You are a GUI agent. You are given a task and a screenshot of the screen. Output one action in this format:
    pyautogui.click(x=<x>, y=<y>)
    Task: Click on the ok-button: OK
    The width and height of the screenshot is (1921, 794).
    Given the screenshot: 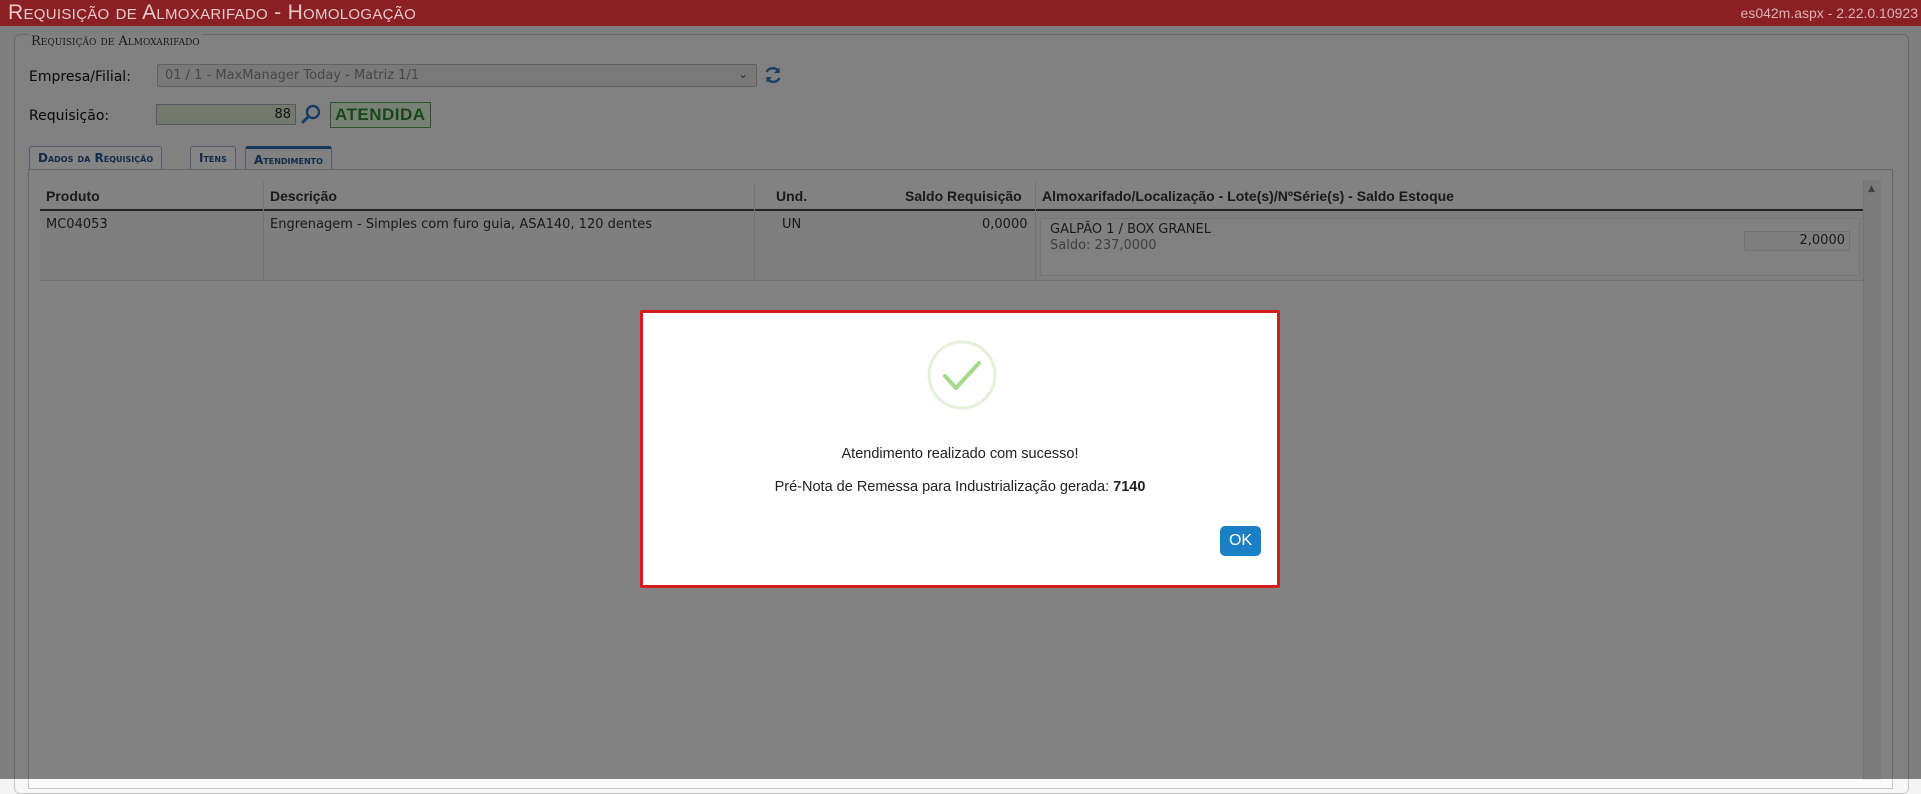 What is the action you would take?
    pyautogui.click(x=1240, y=541)
    